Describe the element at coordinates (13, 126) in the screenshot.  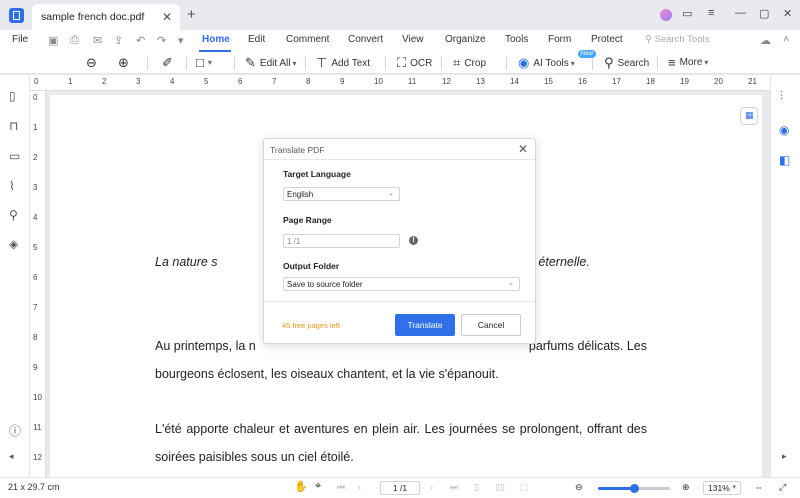
I see `bookmark-icon: ⊓` at that location.